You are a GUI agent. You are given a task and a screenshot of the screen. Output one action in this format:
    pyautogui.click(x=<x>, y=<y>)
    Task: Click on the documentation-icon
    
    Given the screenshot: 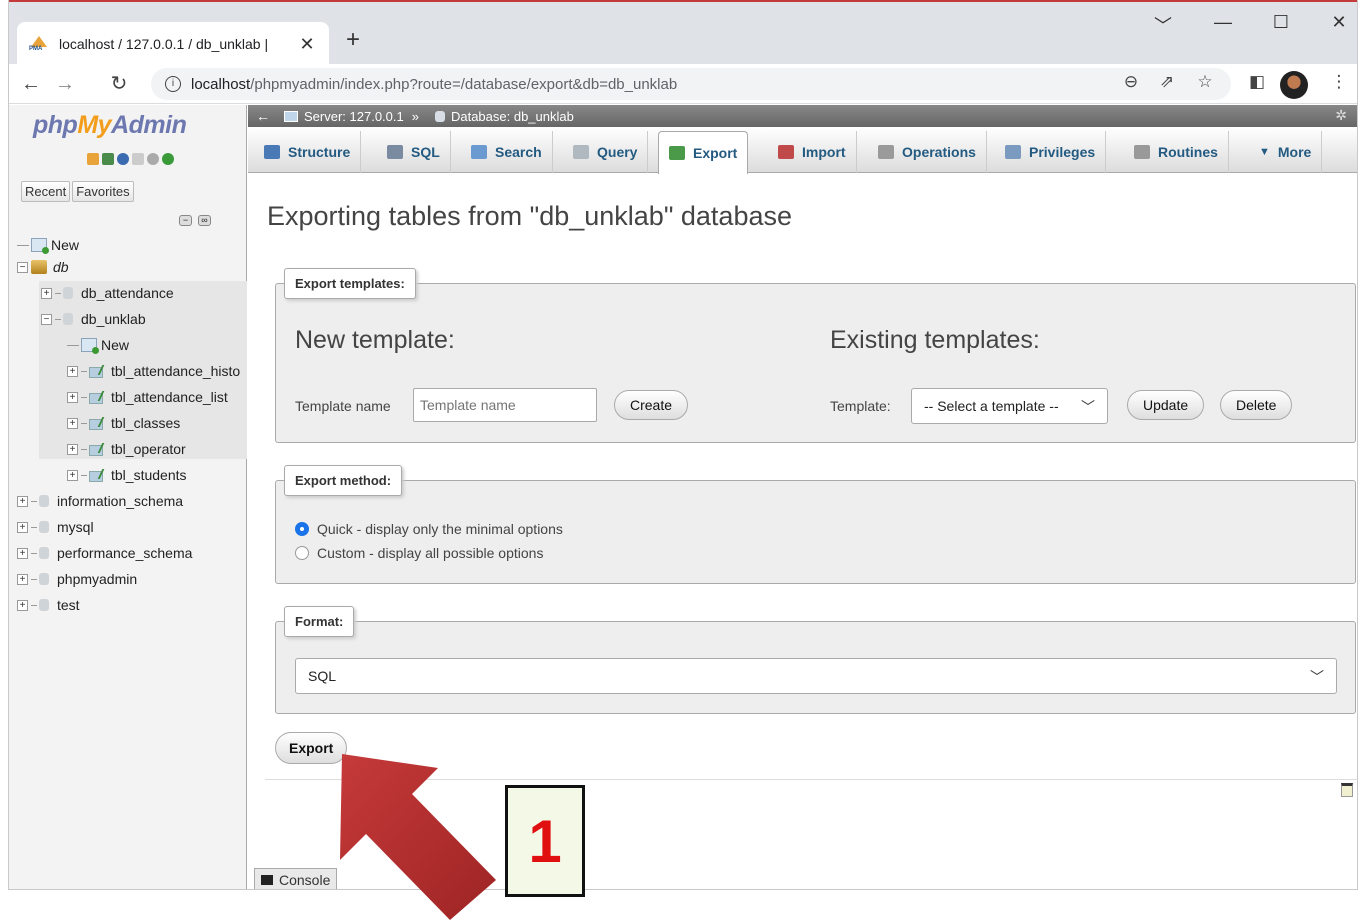 What is the action you would take?
    pyautogui.click(x=138, y=159)
    